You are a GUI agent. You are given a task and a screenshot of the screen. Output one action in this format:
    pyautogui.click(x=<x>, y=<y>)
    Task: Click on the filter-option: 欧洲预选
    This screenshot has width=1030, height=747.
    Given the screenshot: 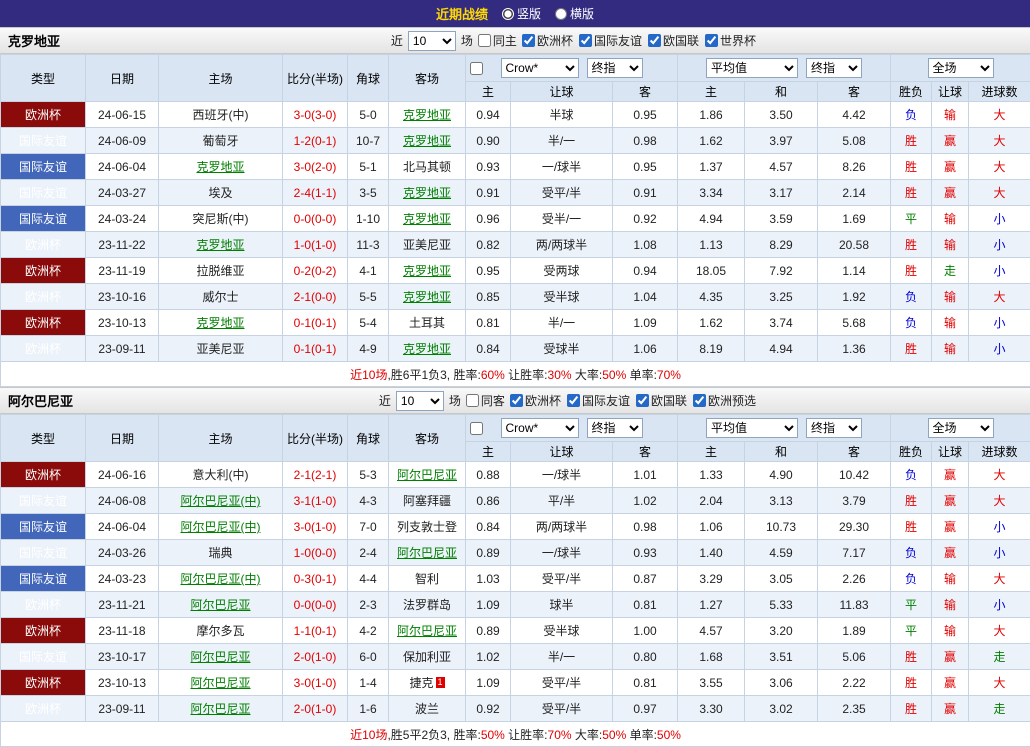 What is the action you would take?
    pyautogui.click(x=724, y=400)
    